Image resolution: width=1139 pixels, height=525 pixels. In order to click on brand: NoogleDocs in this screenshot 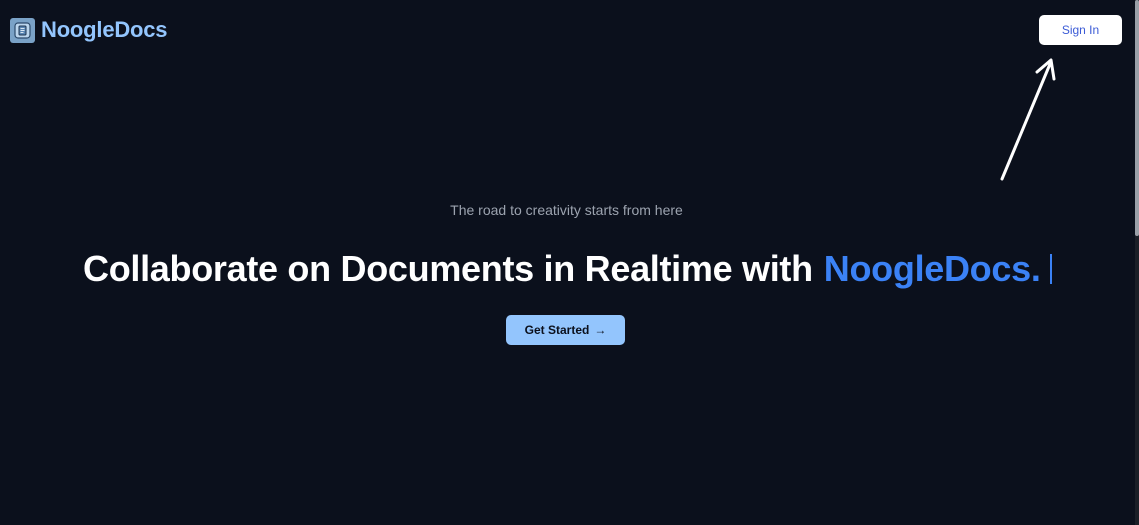, I will do `click(89, 30)`.